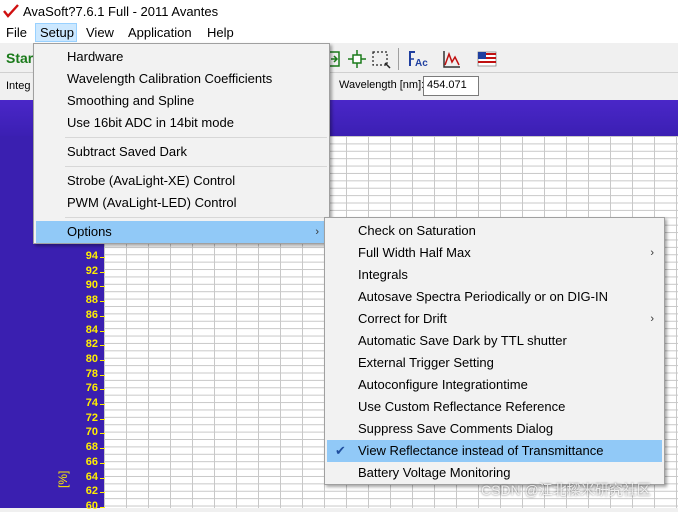 This screenshot has width=678, height=512. I want to click on y-tick-label: 94, so click(91, 256).